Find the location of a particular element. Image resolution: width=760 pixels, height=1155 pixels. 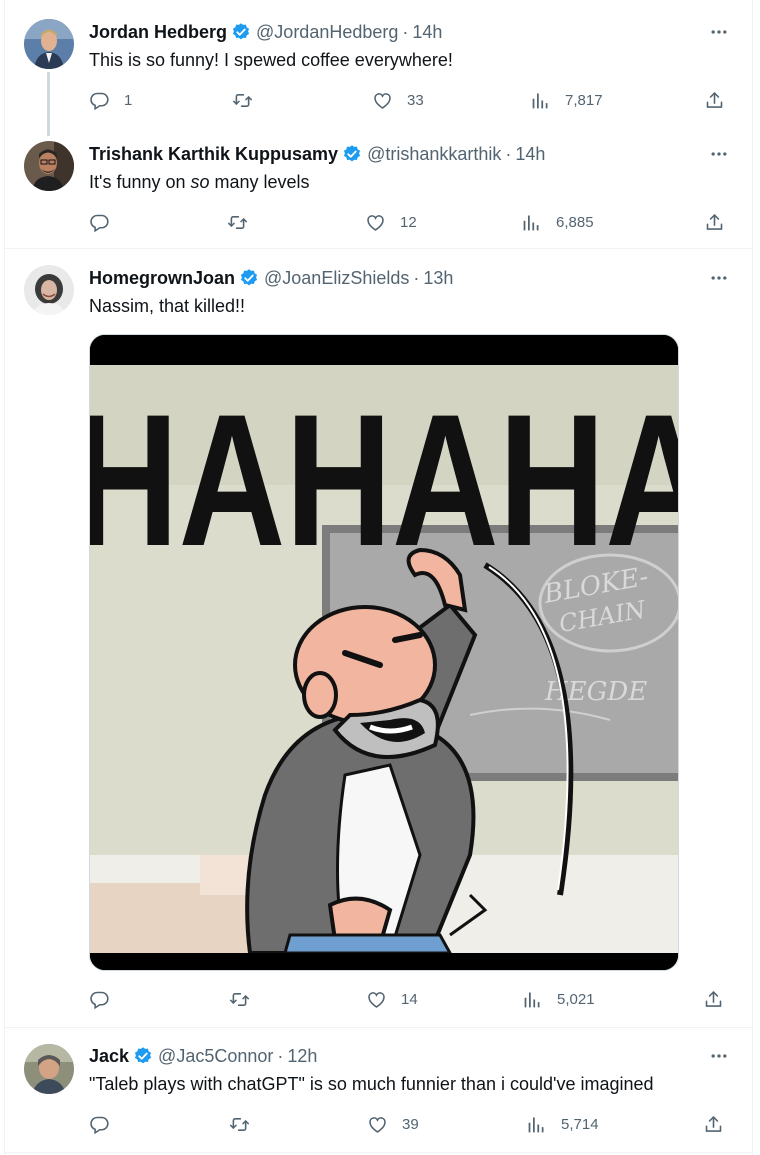

tweet-header: Jordan Hedberg @JordanHedberg · 14h is located at coordinates (265, 32).